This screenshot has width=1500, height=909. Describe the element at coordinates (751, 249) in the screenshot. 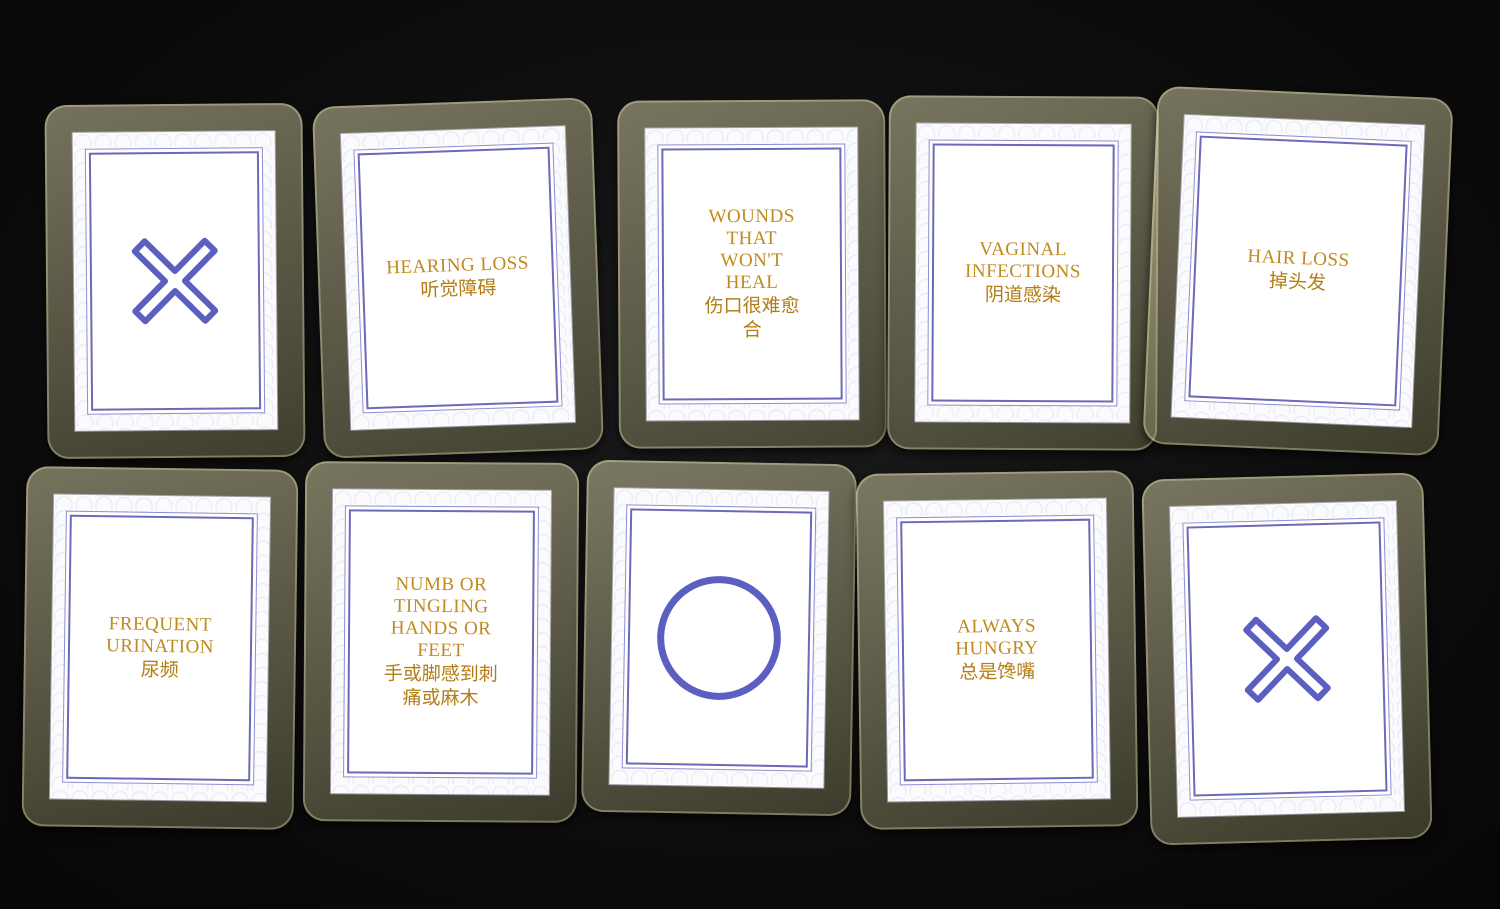

I see `card-english-label: WOUNDS THAT WON'T HEAL` at that location.